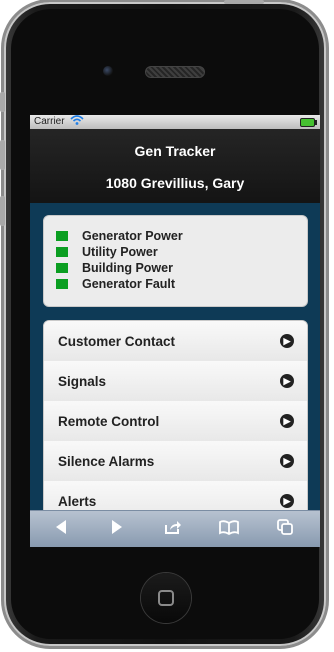  Describe the element at coordinates (175, 461) in the screenshot. I see `menu-item-silence-alarms: Silence Alarms ▶` at that location.